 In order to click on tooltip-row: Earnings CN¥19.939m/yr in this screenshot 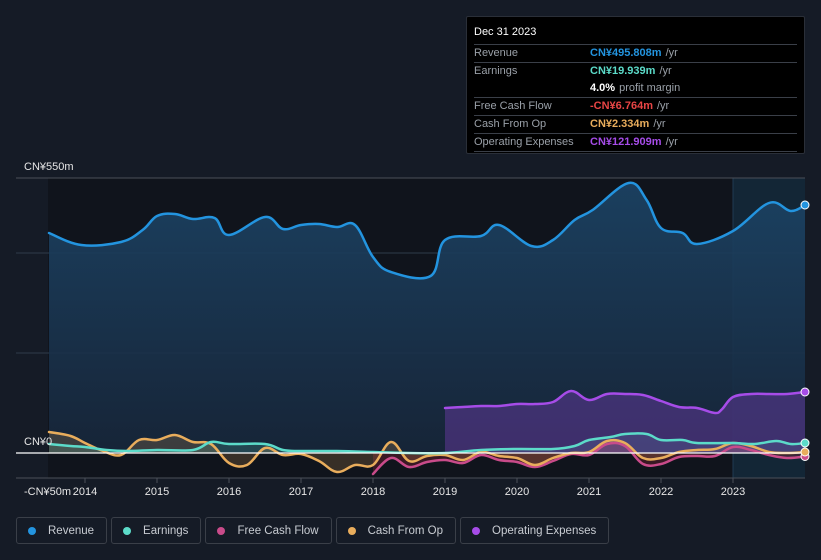, I will do `click(635, 71)`.